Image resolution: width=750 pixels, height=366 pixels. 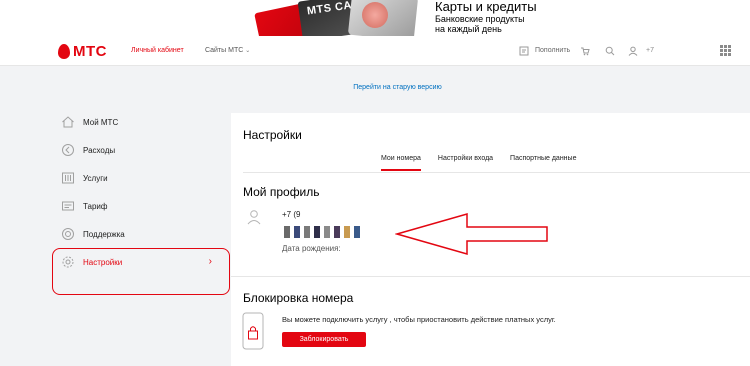 What do you see at coordinates (650, 50) in the screenshot?
I see `header-phone-number: +7` at bounding box center [650, 50].